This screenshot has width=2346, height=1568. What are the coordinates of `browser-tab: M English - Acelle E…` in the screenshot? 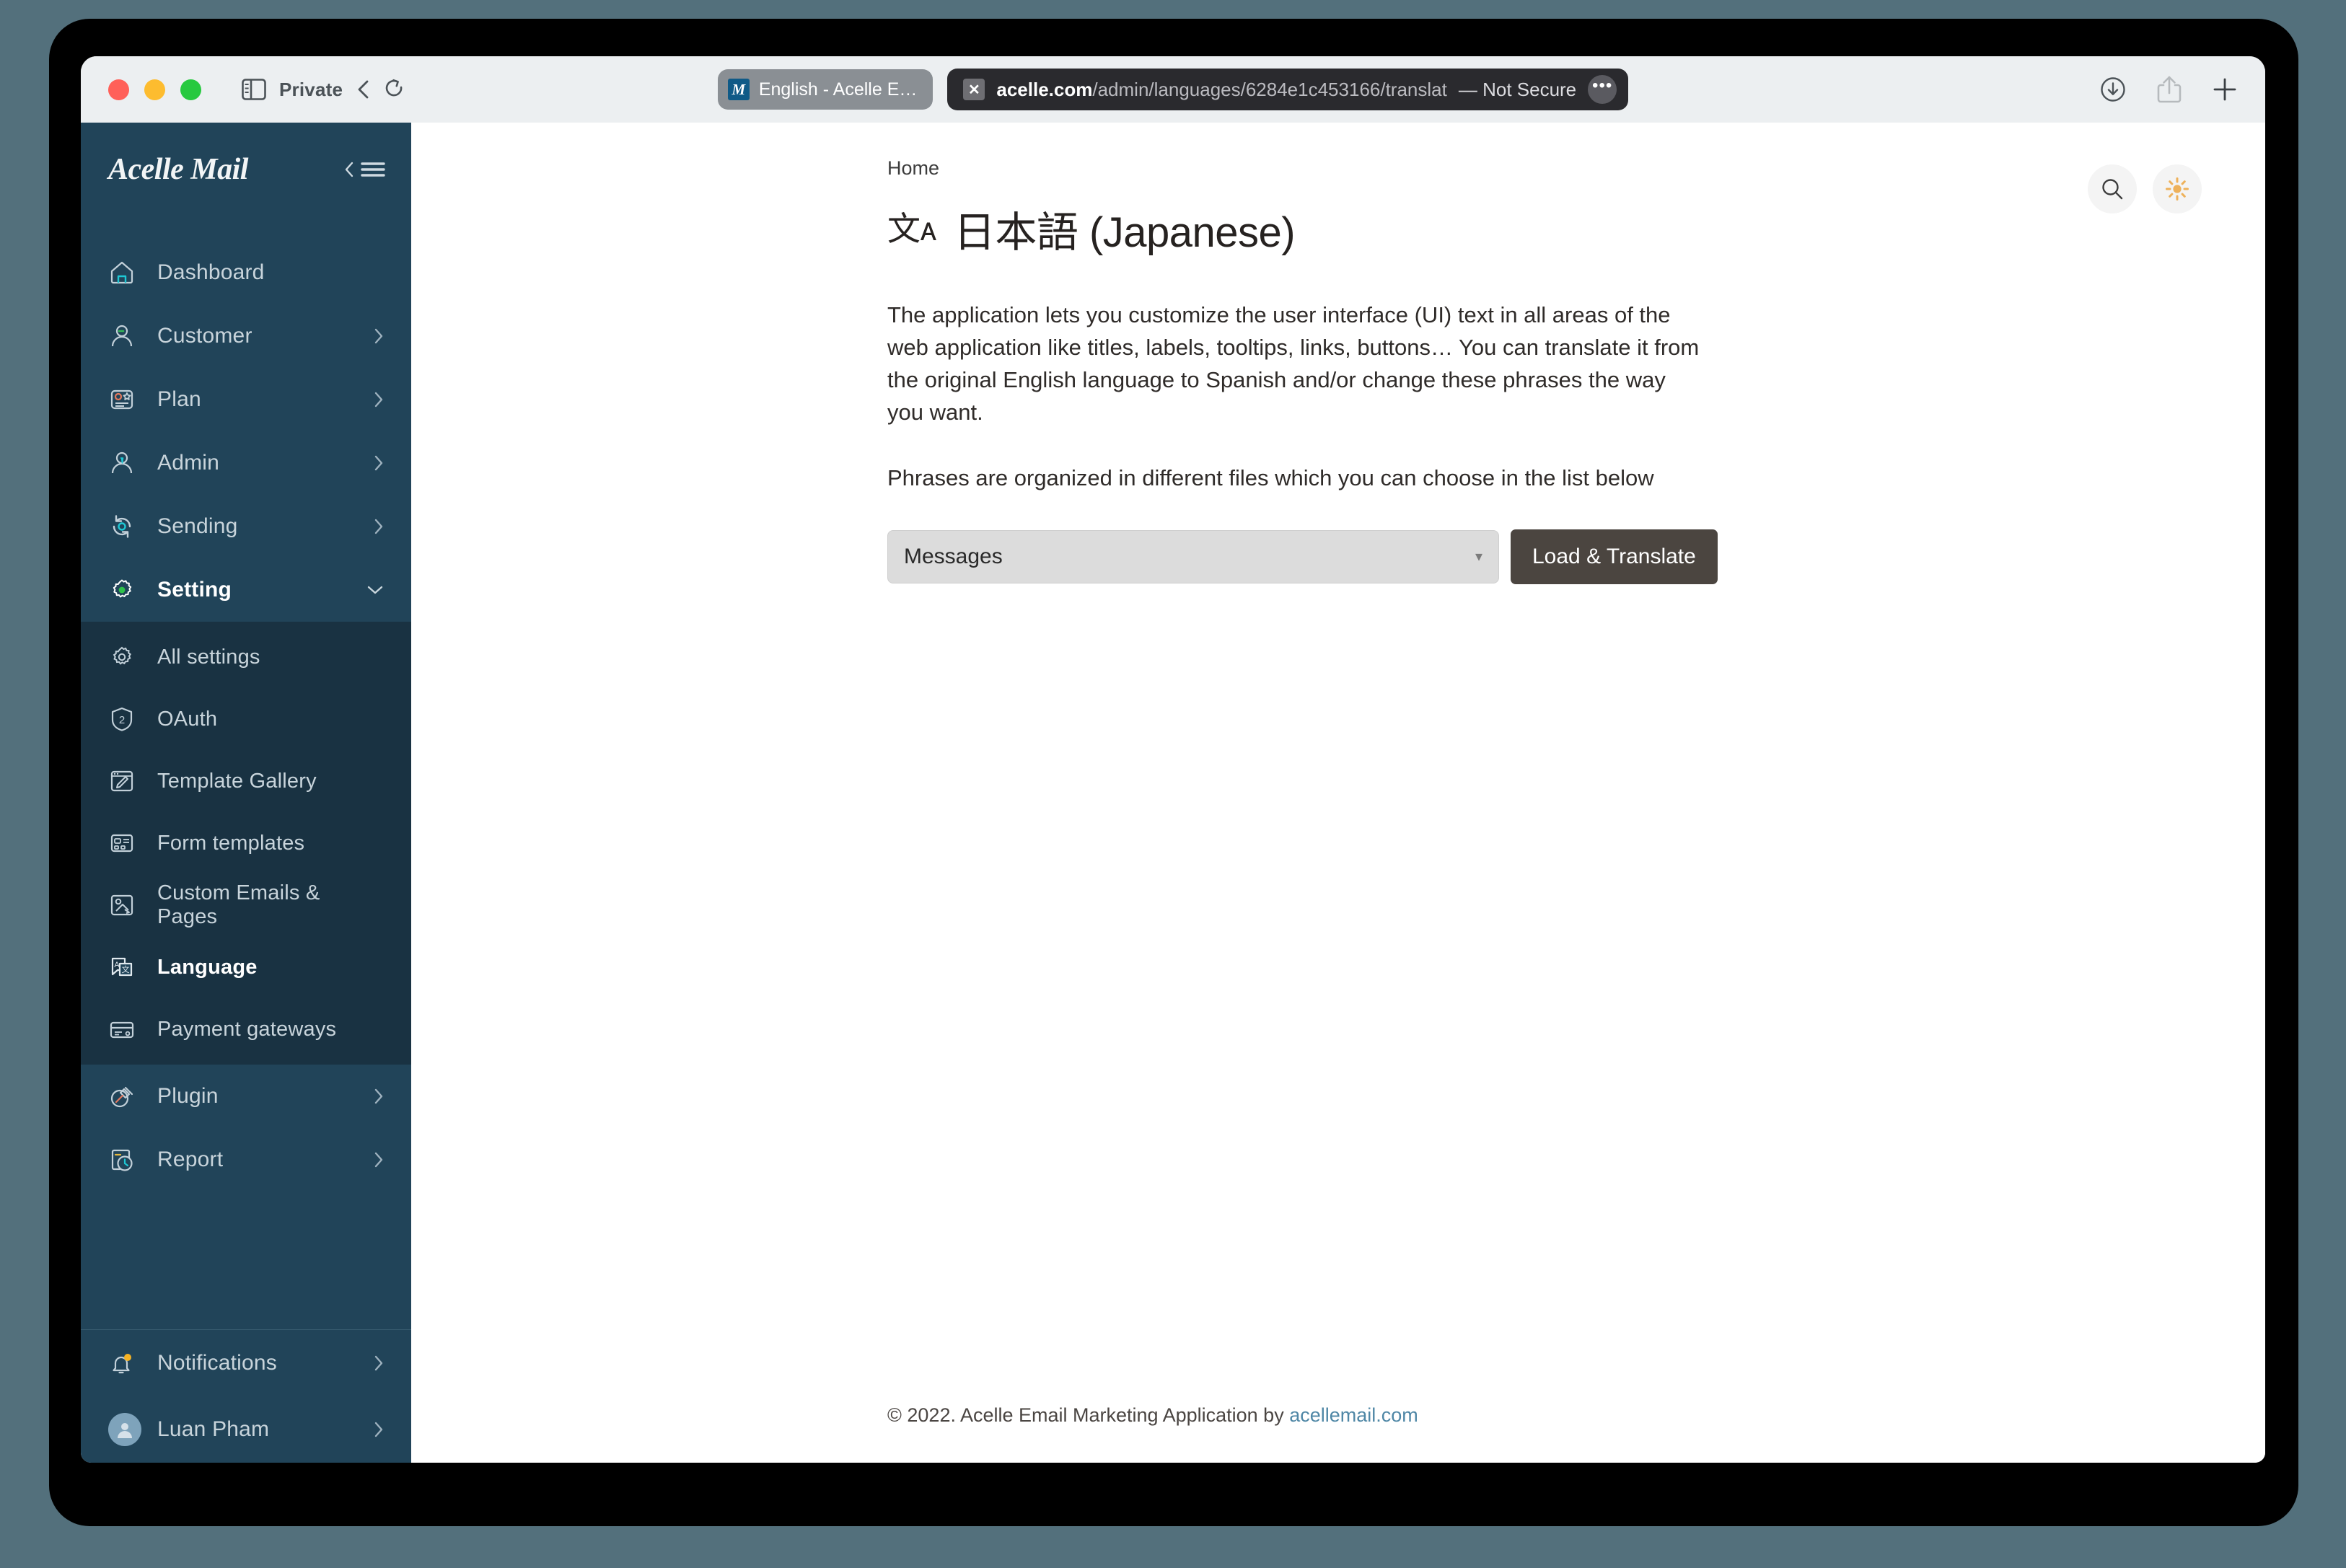 It's located at (825, 89).